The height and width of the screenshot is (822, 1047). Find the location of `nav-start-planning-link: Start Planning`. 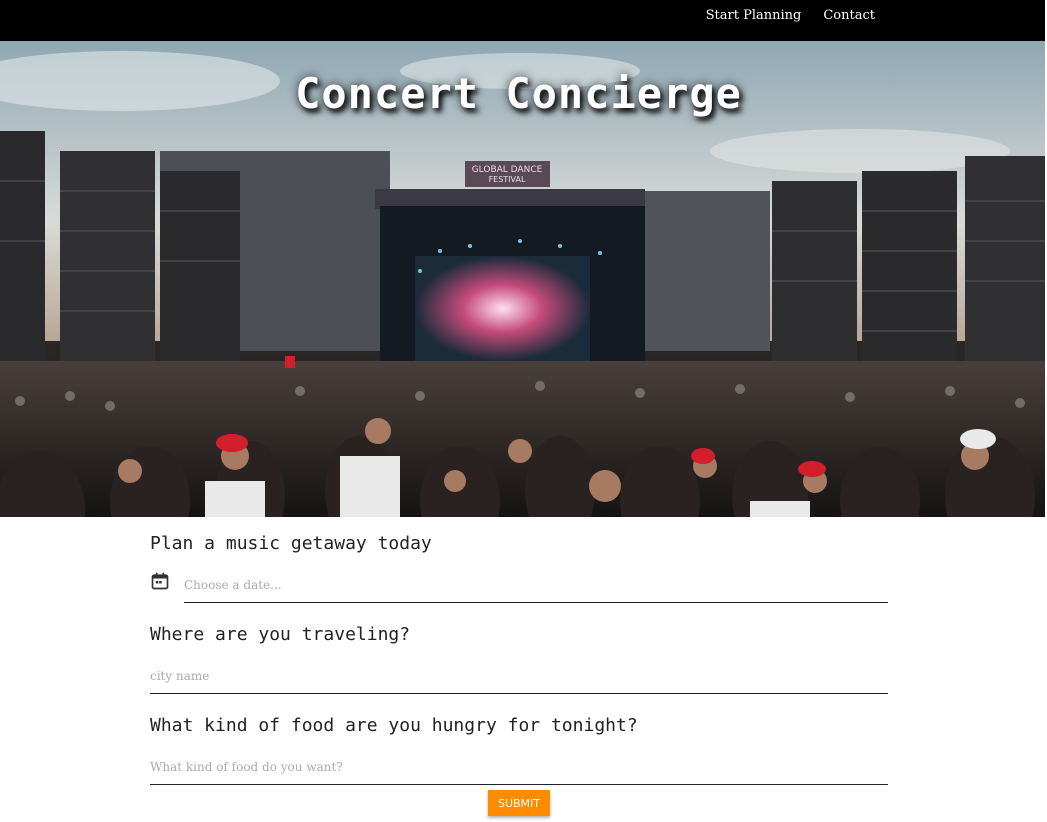

nav-start-planning-link: Start Planning is located at coordinates (754, 15).